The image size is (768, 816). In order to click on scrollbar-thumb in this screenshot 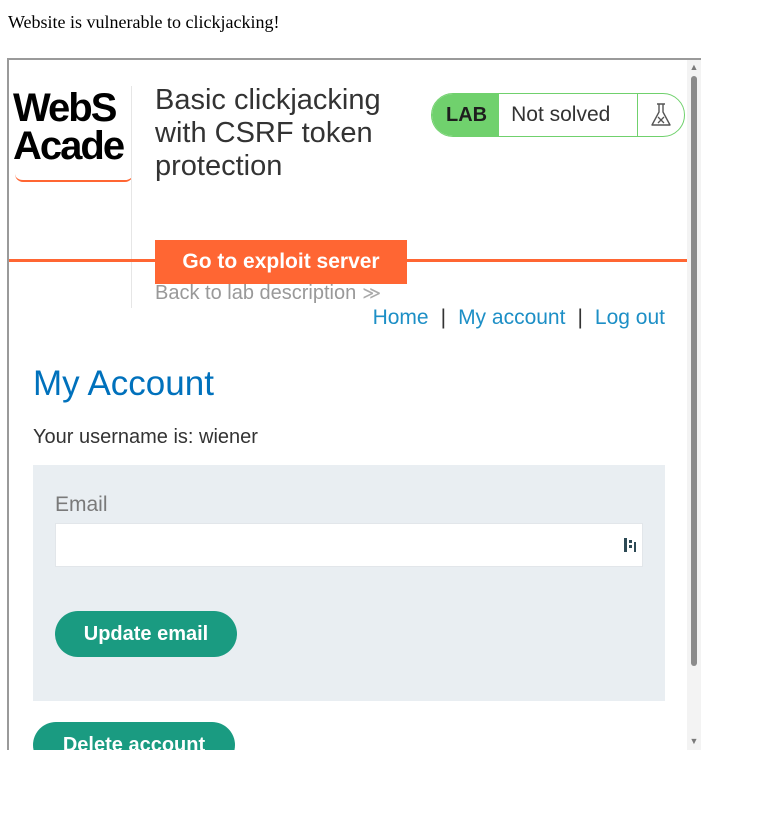, I will do `click(694, 371)`.